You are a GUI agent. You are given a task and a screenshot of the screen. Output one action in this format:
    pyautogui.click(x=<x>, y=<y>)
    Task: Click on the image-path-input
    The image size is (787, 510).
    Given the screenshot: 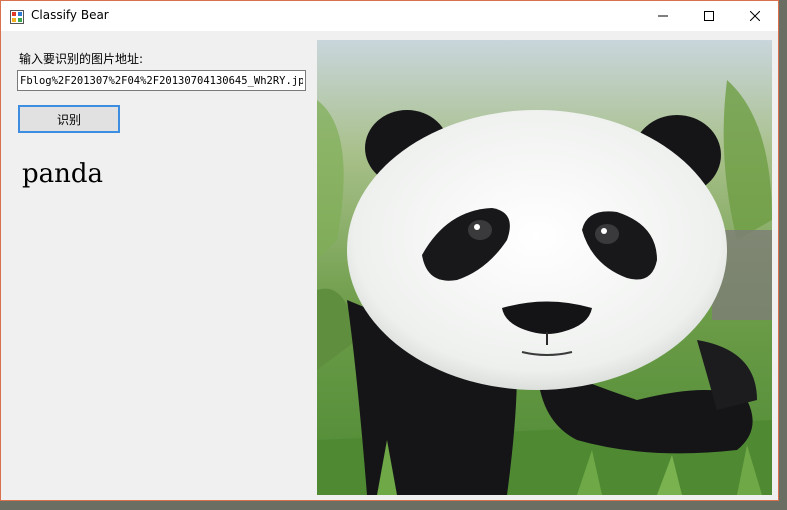 What is the action you would take?
    pyautogui.click(x=161, y=80)
    